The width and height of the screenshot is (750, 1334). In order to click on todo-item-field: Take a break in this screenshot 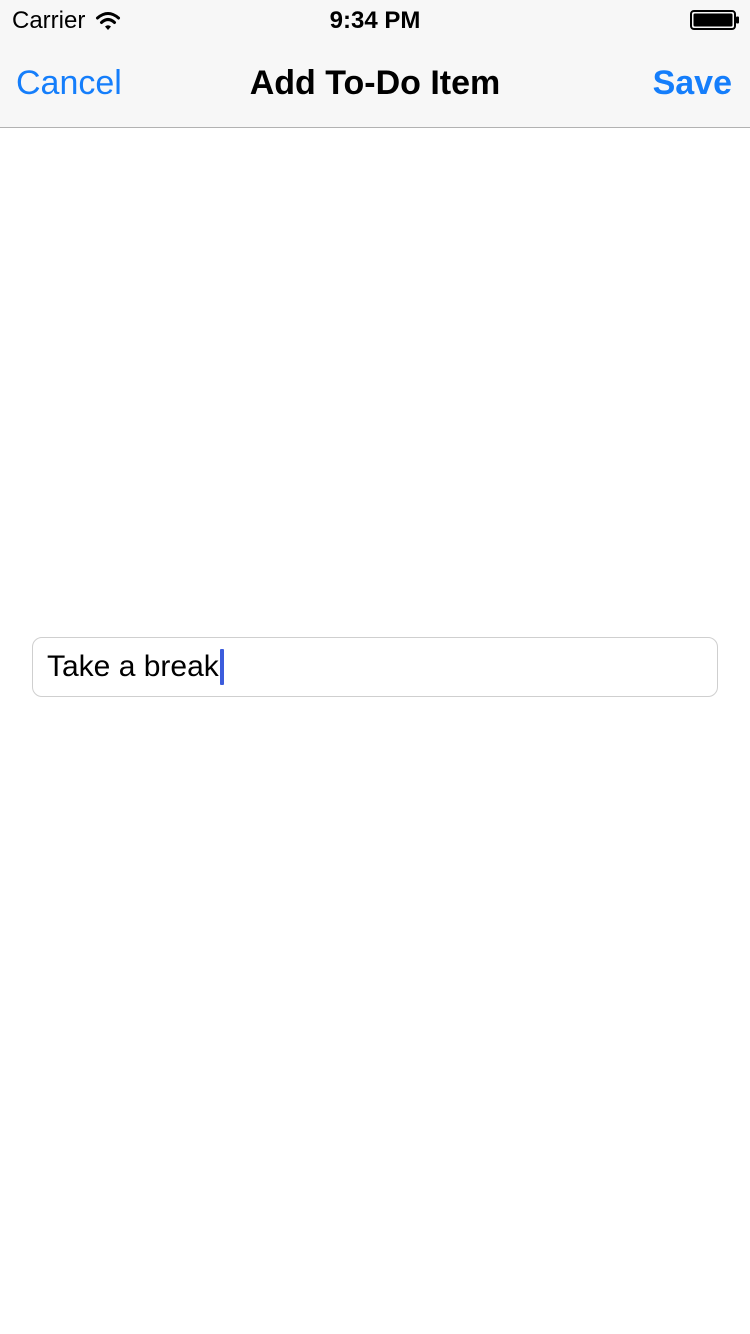, I will do `click(375, 667)`.